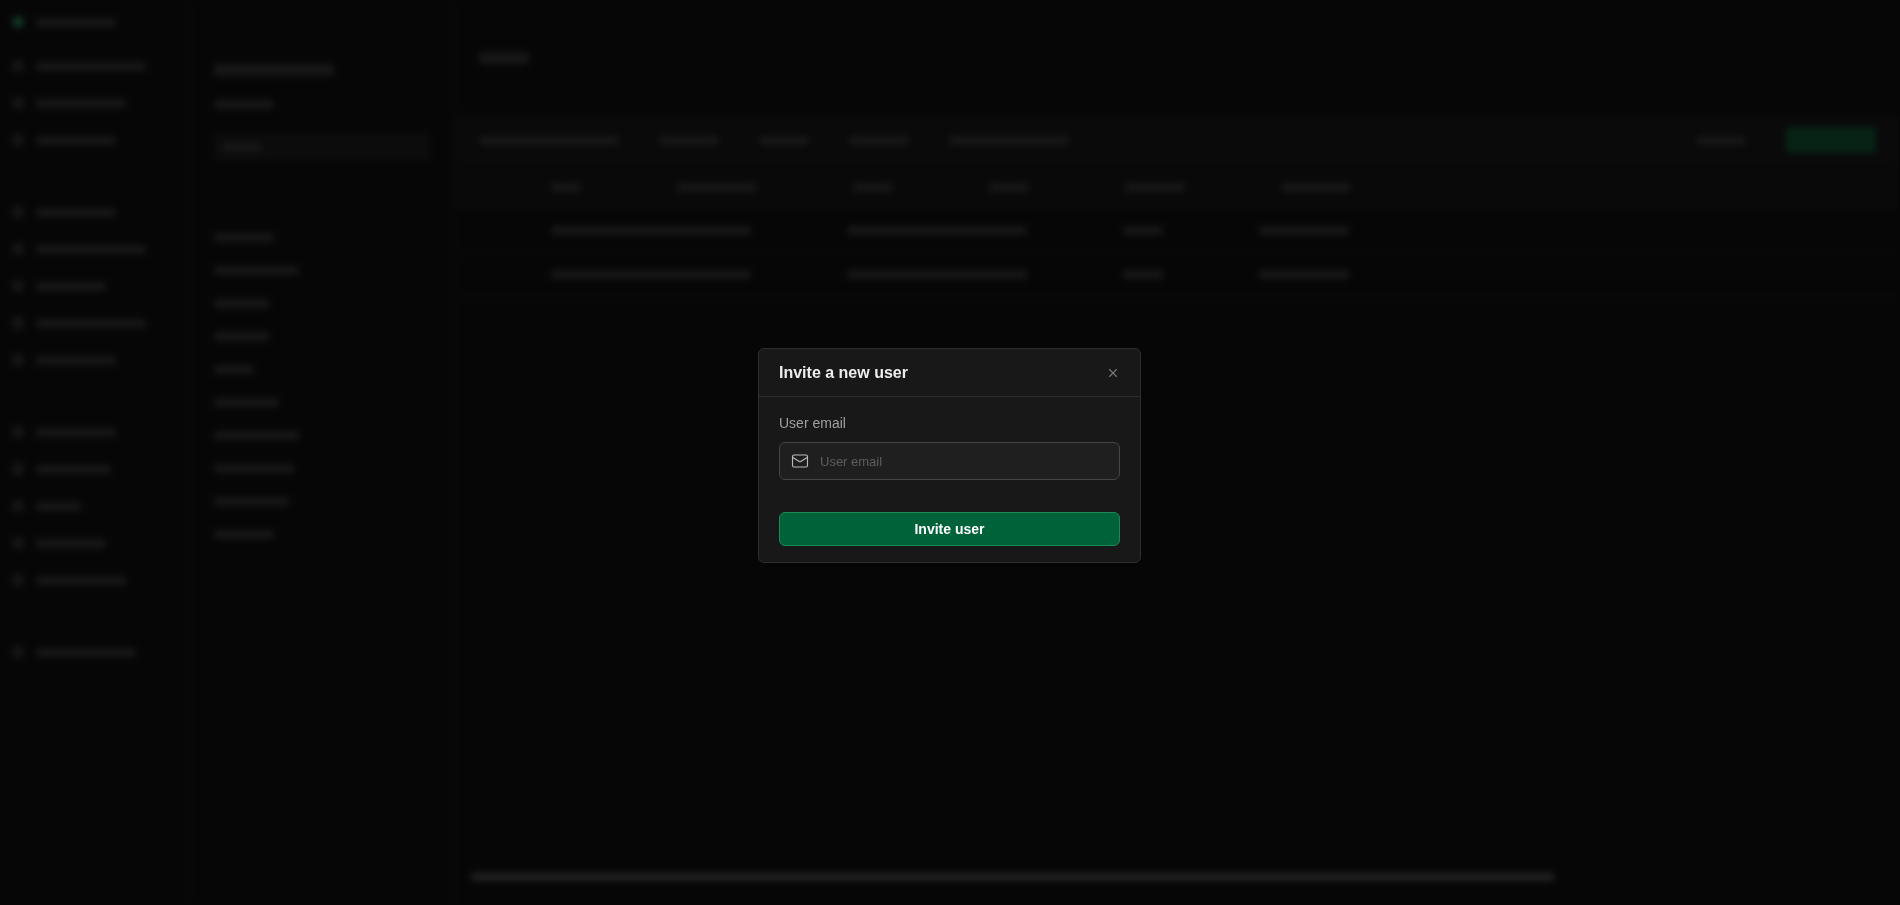 The height and width of the screenshot is (905, 1900). I want to click on invite-user-button: Invite user, so click(949, 529).